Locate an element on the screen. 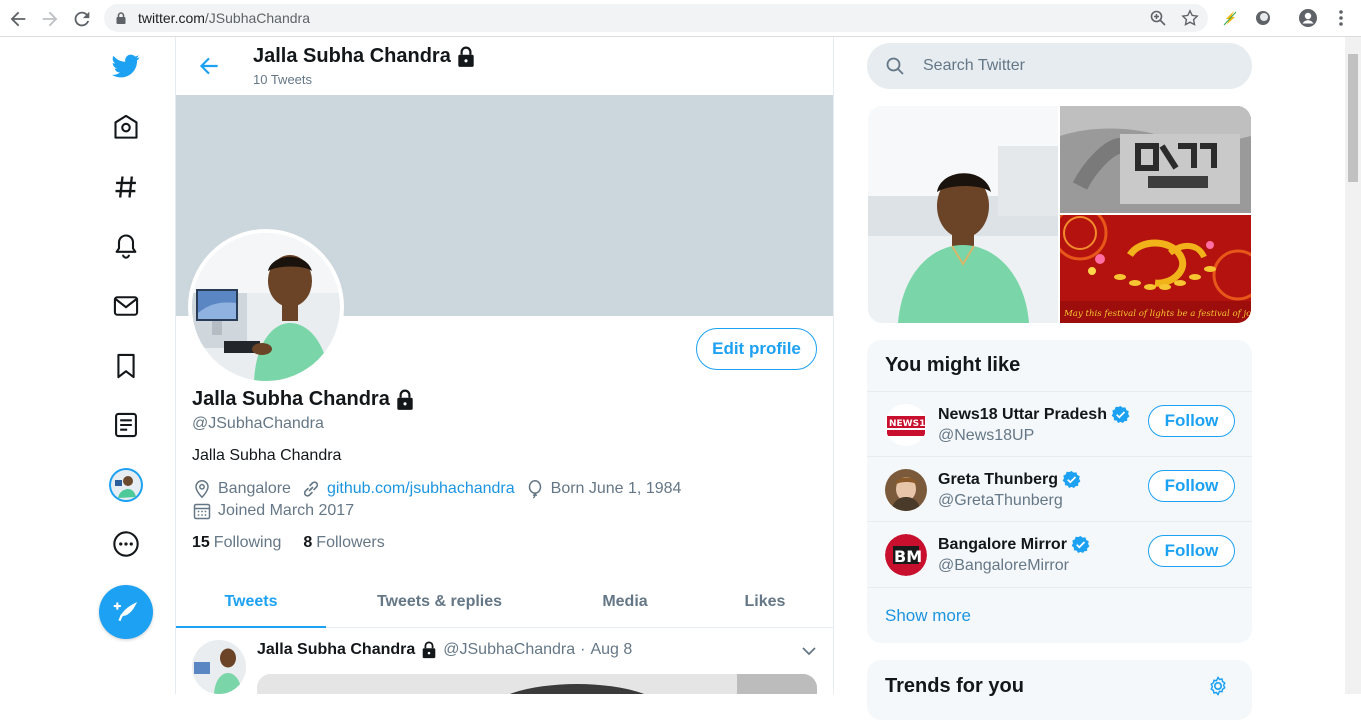 This screenshot has height=720, width=1361. profile-tabs: Tweets Tweets & replies Media Likes is located at coordinates (504, 602).